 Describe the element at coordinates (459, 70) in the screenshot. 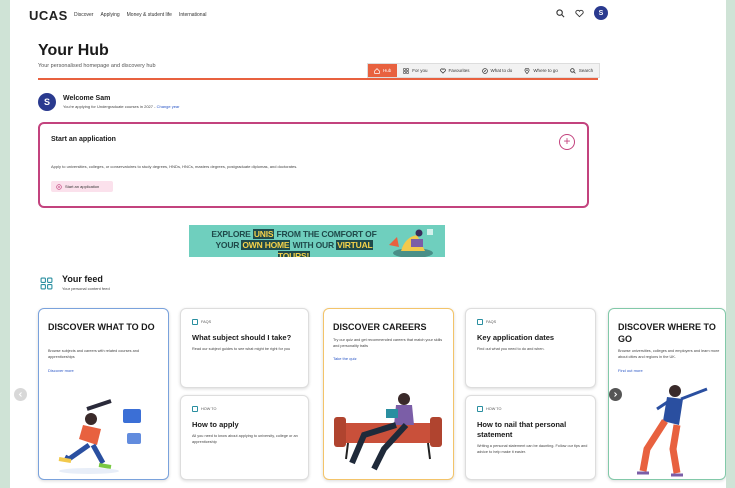

I see `tab-label: Favourites` at that location.